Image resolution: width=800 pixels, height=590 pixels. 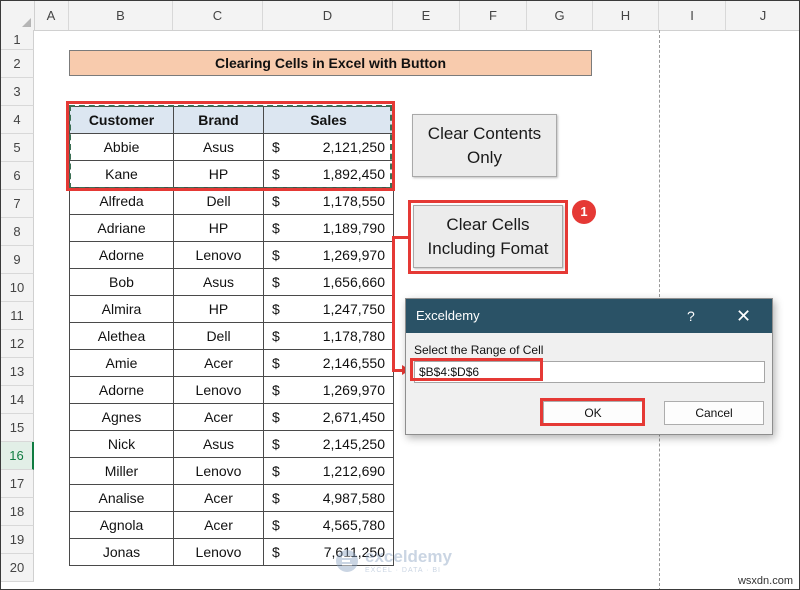 I want to click on close-icon: ✕, so click(x=743, y=316).